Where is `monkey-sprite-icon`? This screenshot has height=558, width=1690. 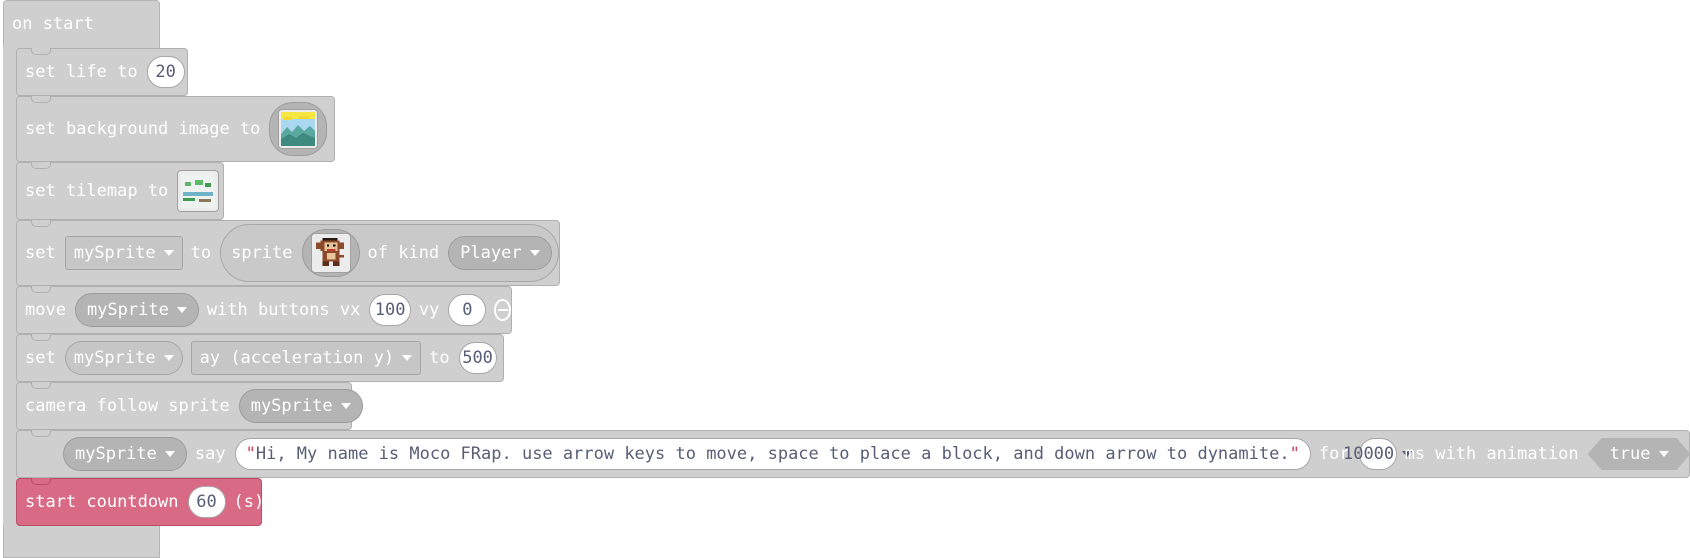 monkey-sprite-icon is located at coordinates (330, 253).